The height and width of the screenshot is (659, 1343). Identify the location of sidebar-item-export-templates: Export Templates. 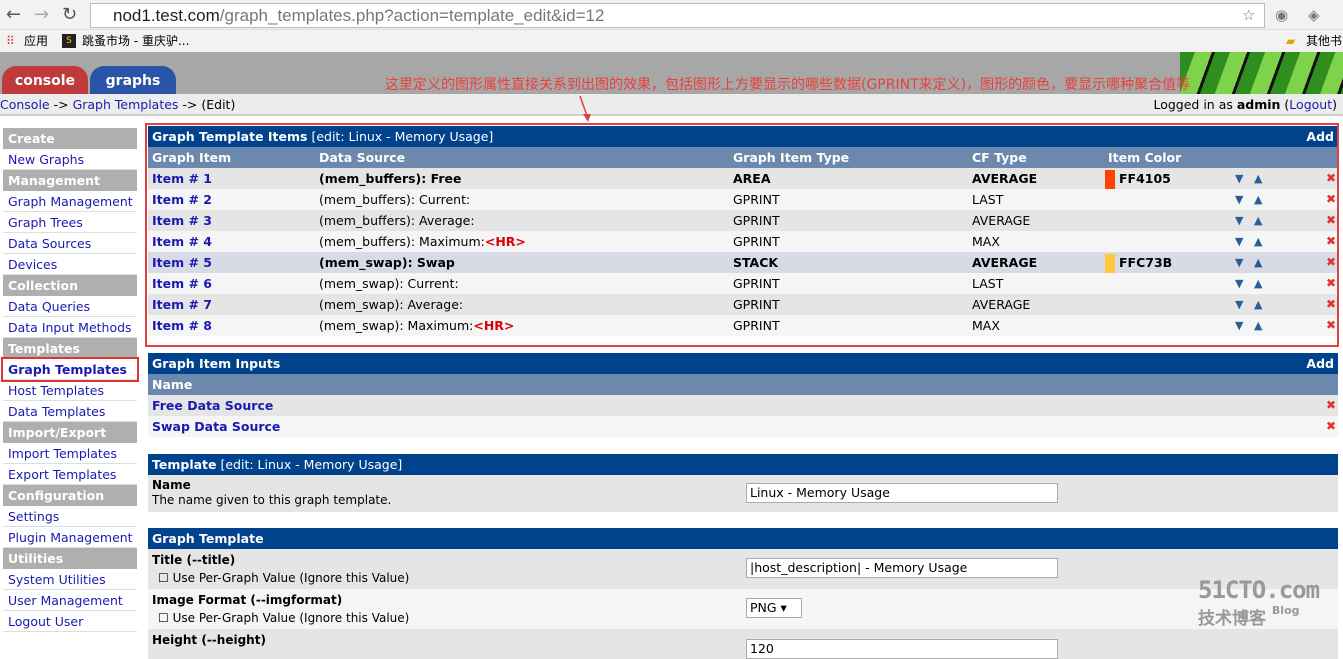
(70, 474).